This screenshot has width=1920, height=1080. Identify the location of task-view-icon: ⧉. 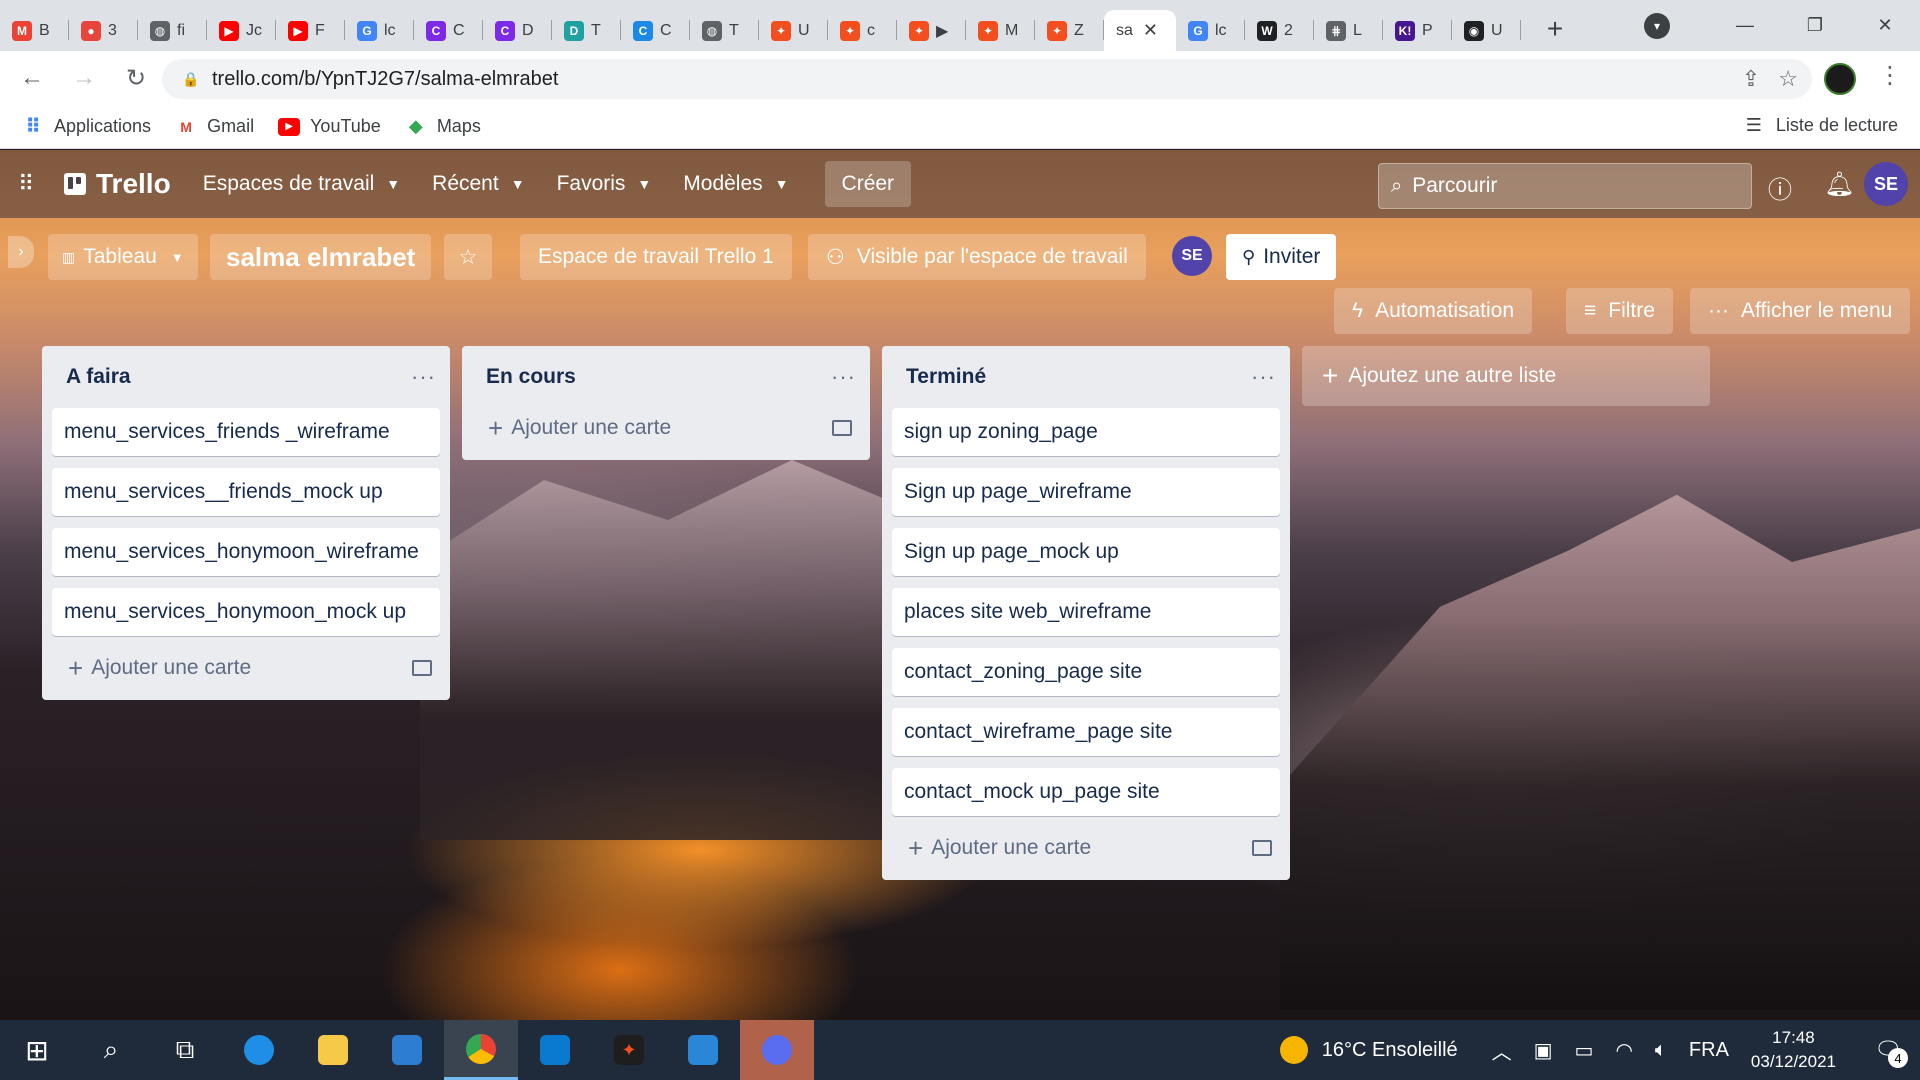
(185, 1050).